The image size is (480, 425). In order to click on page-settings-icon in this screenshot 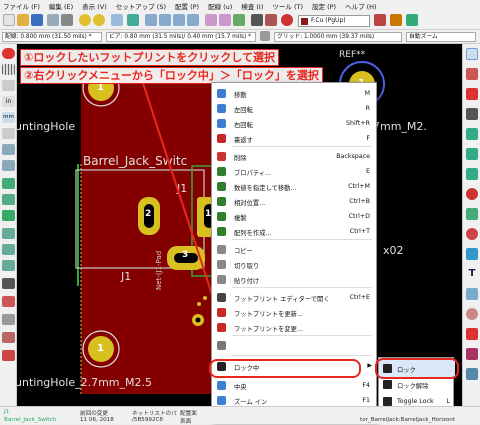, I will do `click(53, 20)`.